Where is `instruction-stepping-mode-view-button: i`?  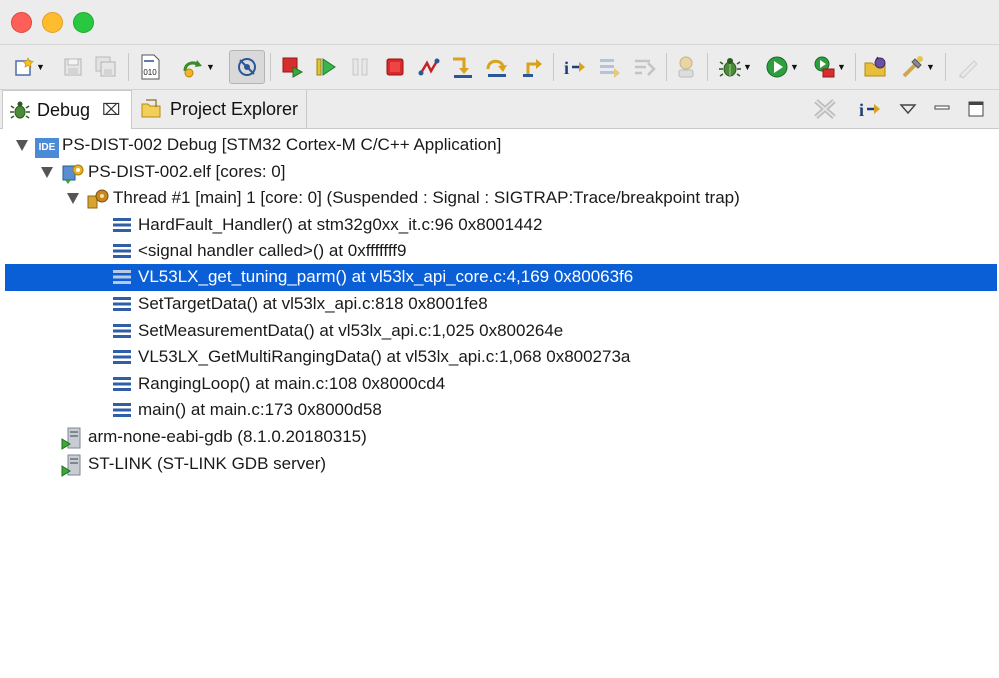
instruction-stepping-mode-view-button: i is located at coordinates (869, 109).